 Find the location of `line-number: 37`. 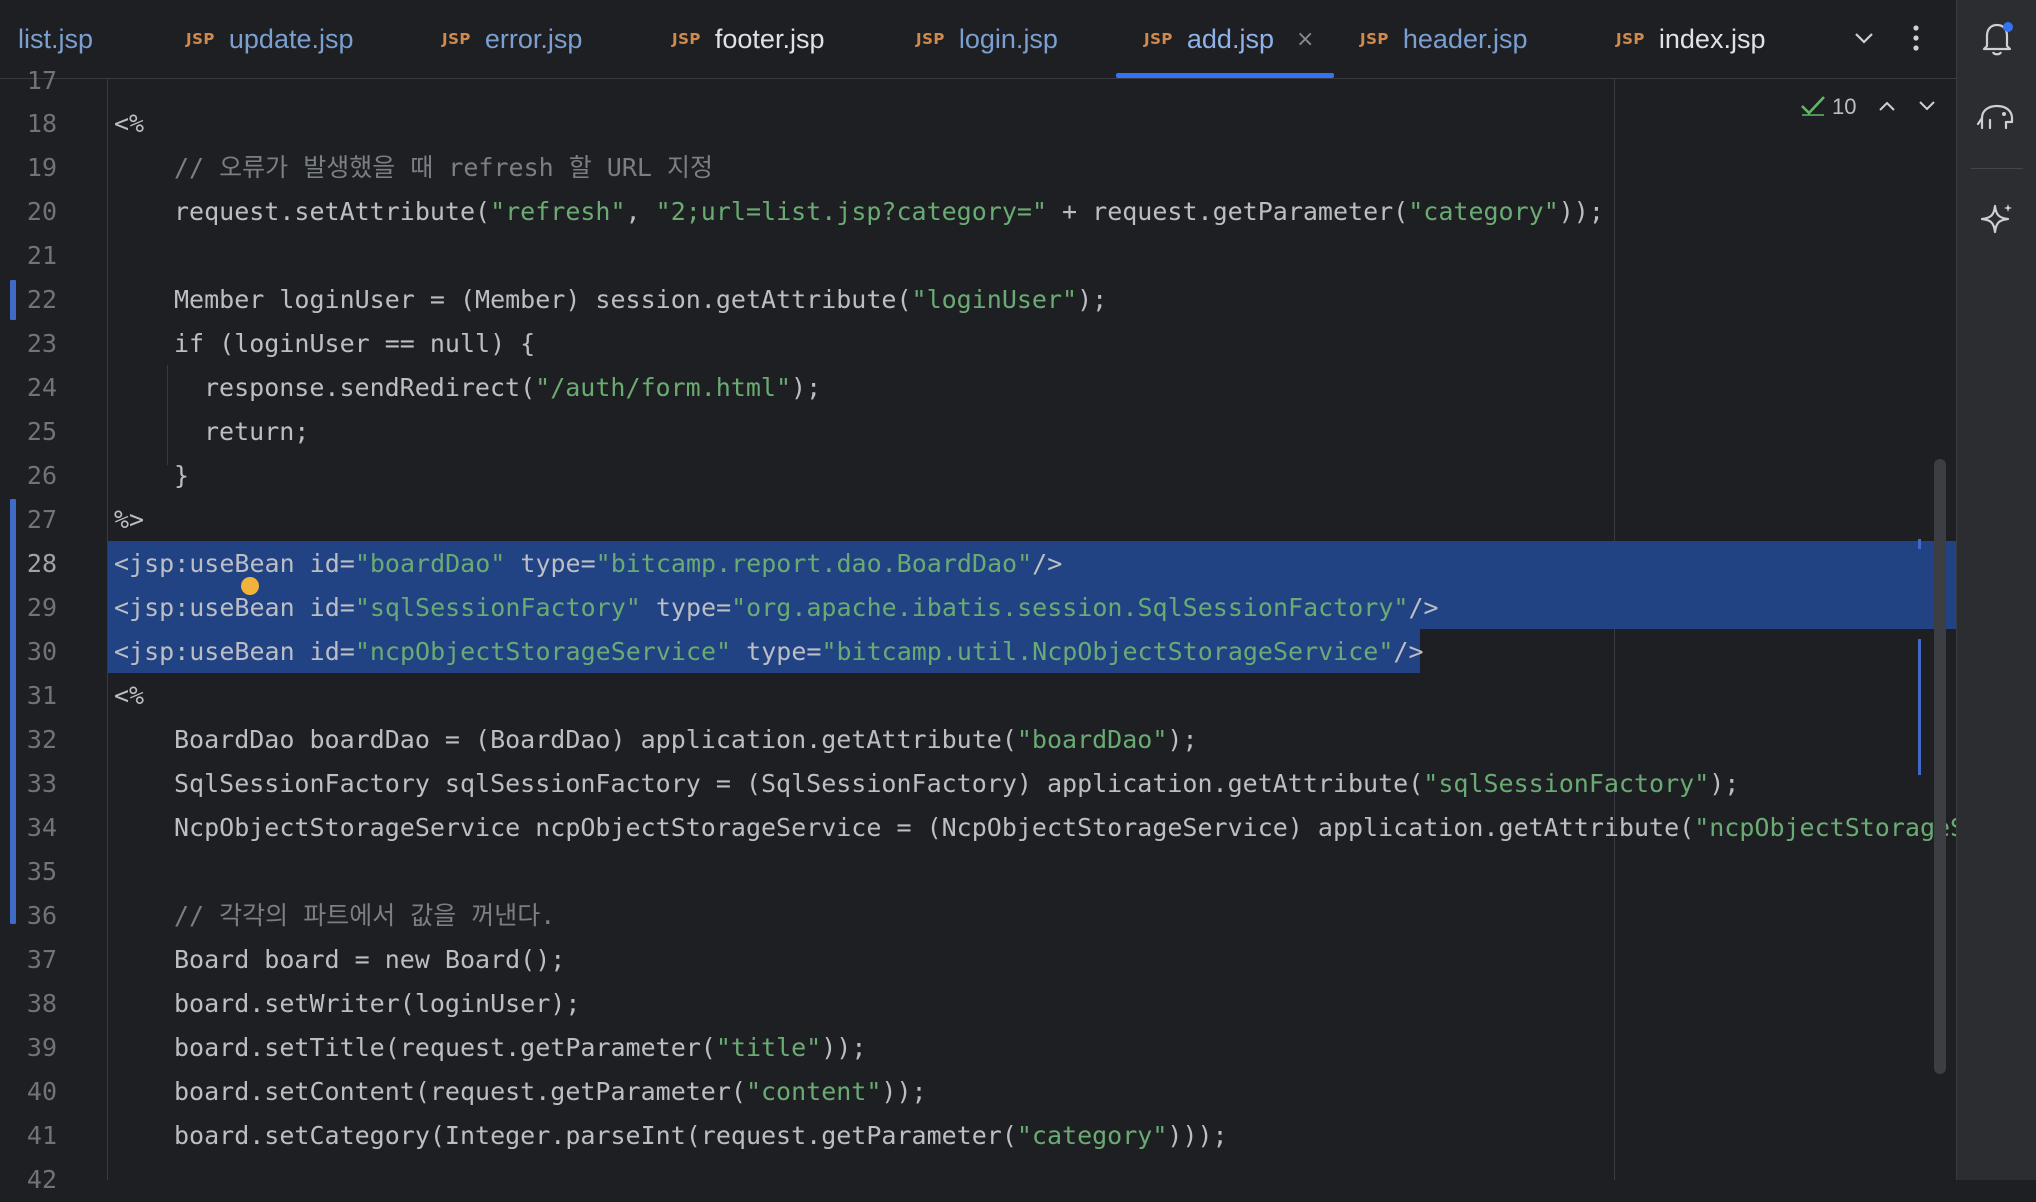

line-number: 37 is located at coordinates (41, 959).